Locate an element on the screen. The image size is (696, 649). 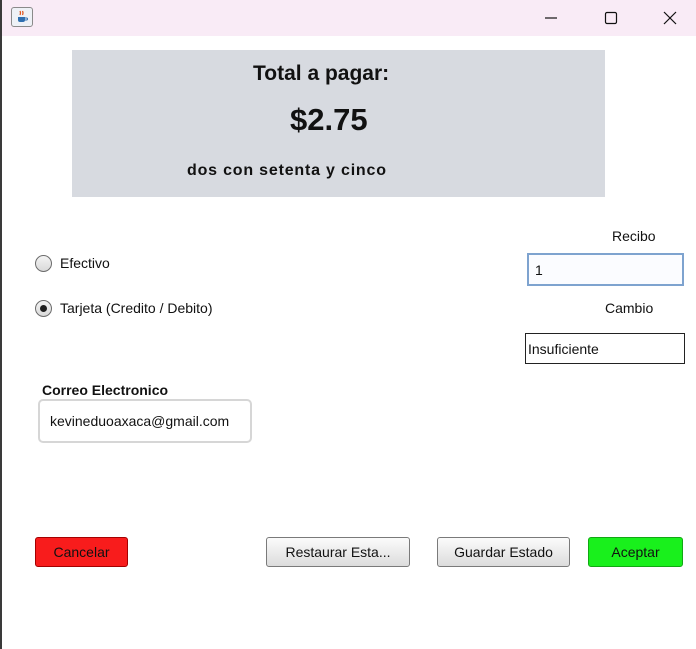
radio-tarjeta: Tarjeta (Credito / Debito) is located at coordinates (124, 308).